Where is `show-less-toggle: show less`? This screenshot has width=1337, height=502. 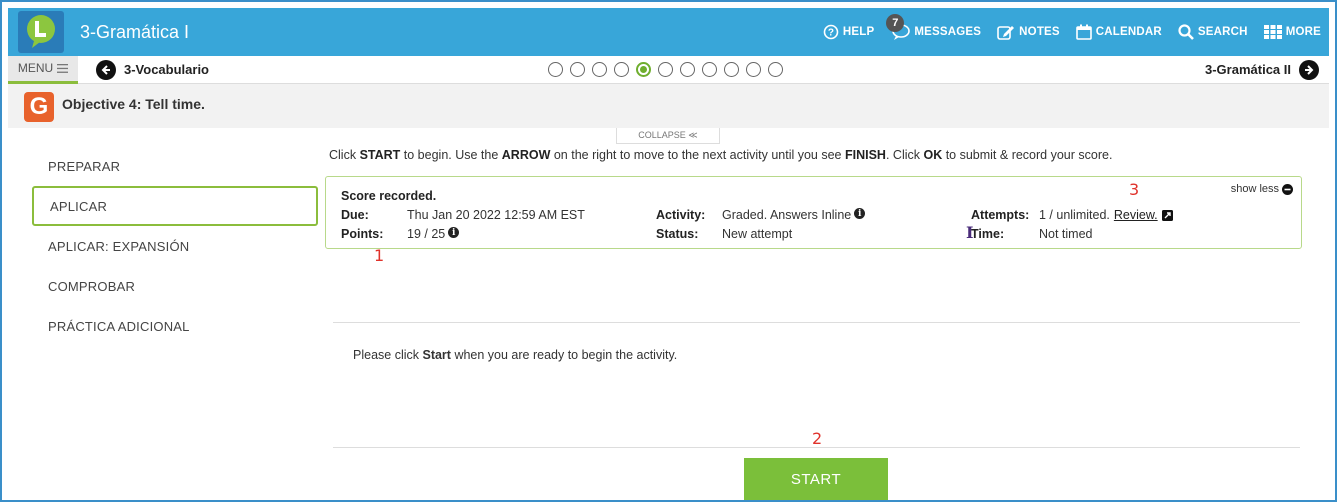
show-less-toggle: show less is located at coordinates (1262, 189).